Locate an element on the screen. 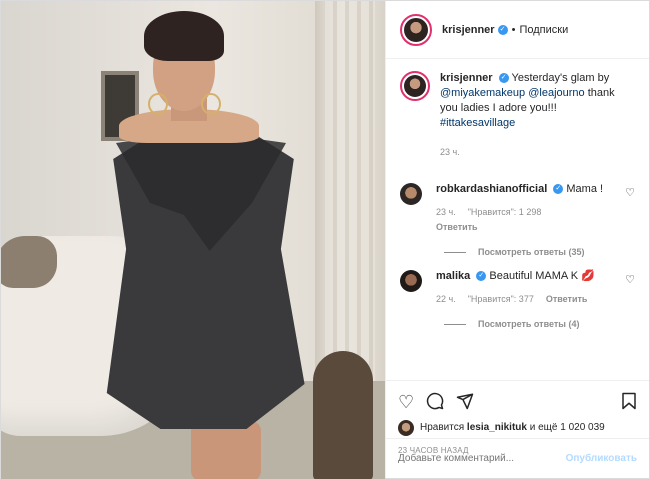 The height and width of the screenshot is (479, 650). view-replies-button: Посмотреть ответы (35) is located at coordinates (539, 252).